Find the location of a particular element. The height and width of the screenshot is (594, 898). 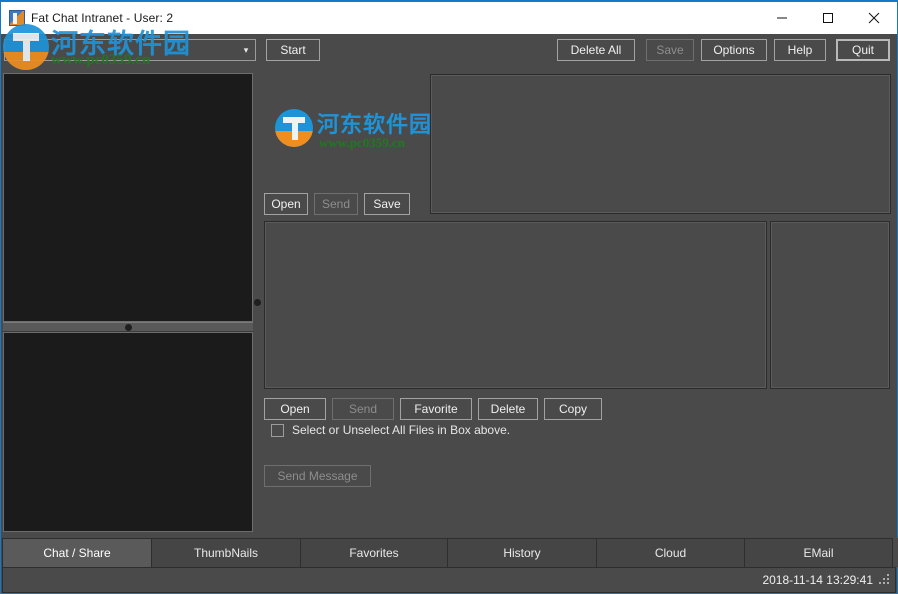

file-action-buttons: Open Send Favorite Delete Copy is located at coordinates (433, 409).